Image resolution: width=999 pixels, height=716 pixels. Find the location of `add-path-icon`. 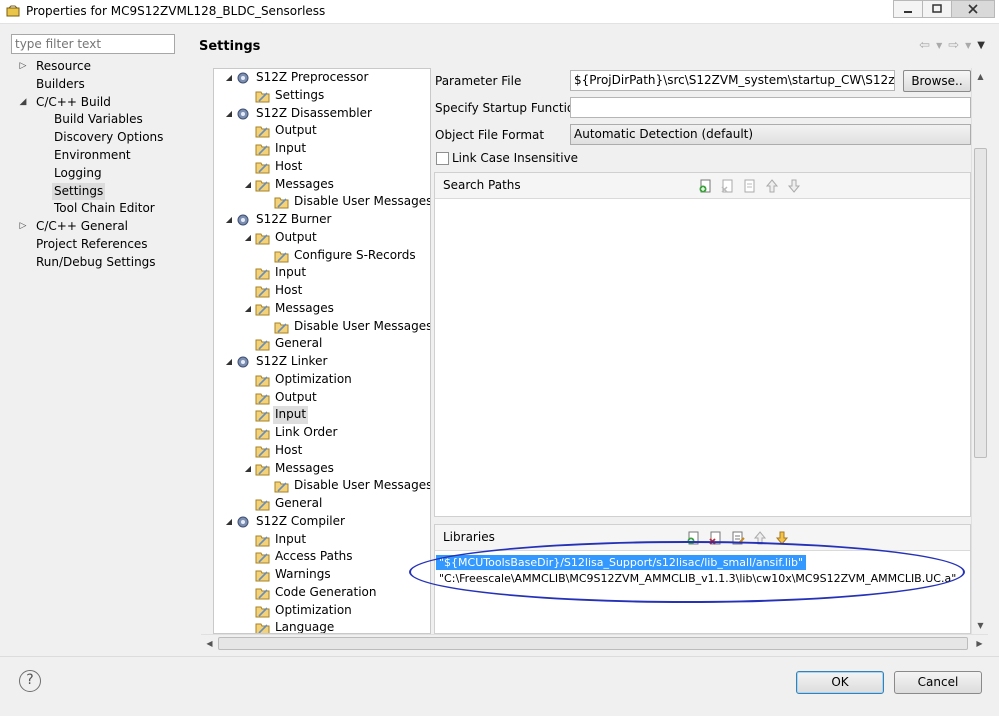

add-path-icon is located at coordinates (706, 186).